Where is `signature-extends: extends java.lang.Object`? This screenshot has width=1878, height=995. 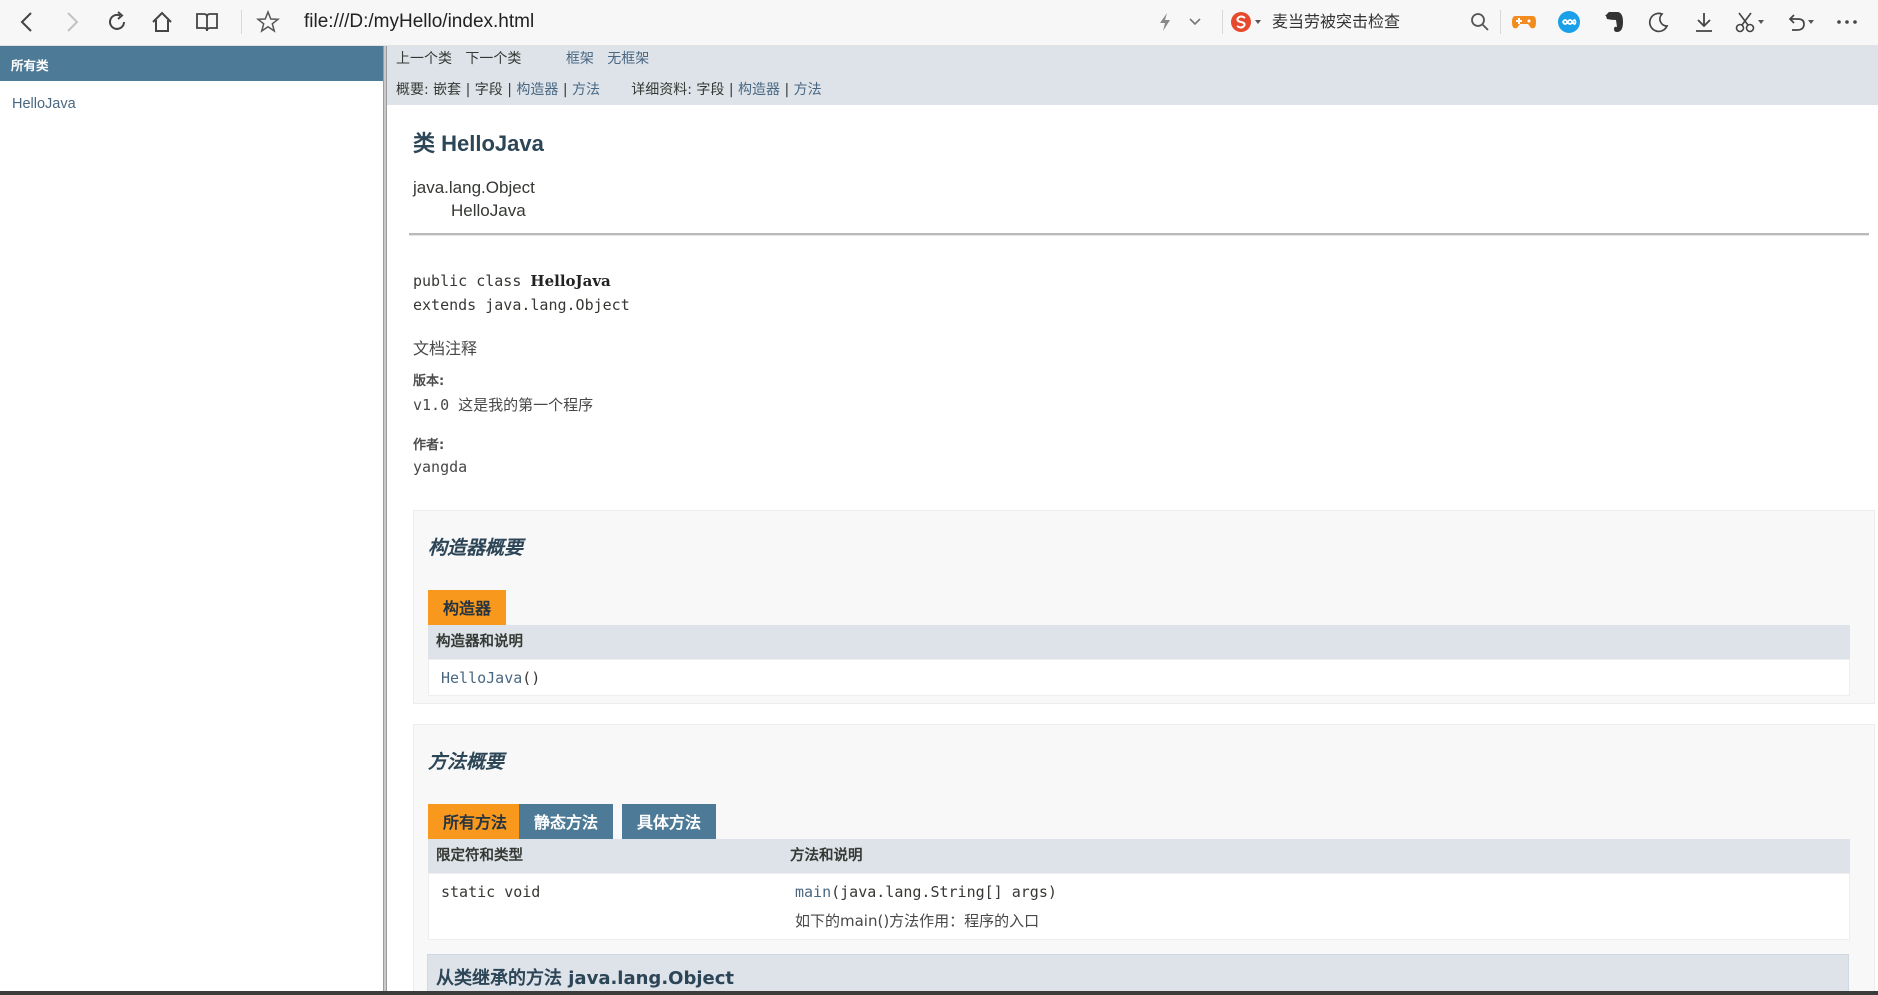 signature-extends: extends java.lang.Object is located at coordinates (521, 305).